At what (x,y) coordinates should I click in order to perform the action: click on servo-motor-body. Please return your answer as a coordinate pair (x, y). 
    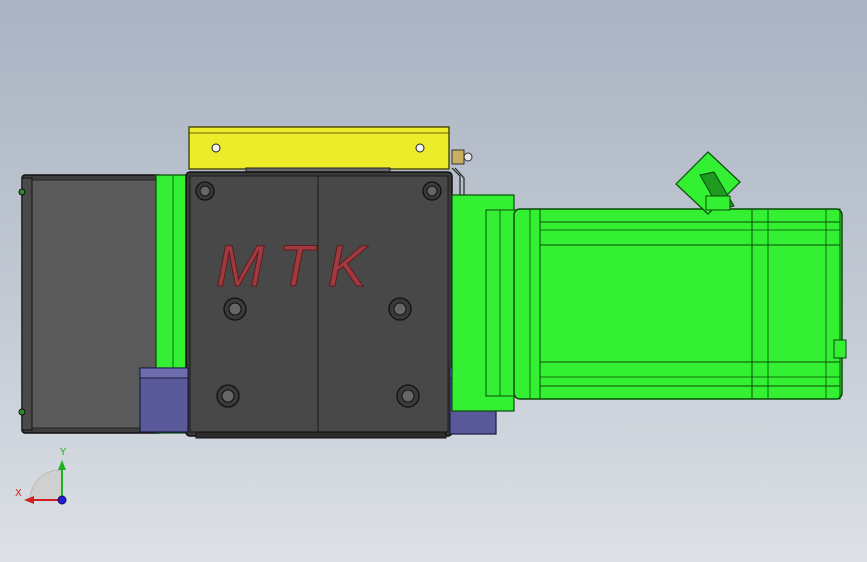
    Looking at the image, I should click on (680, 304).